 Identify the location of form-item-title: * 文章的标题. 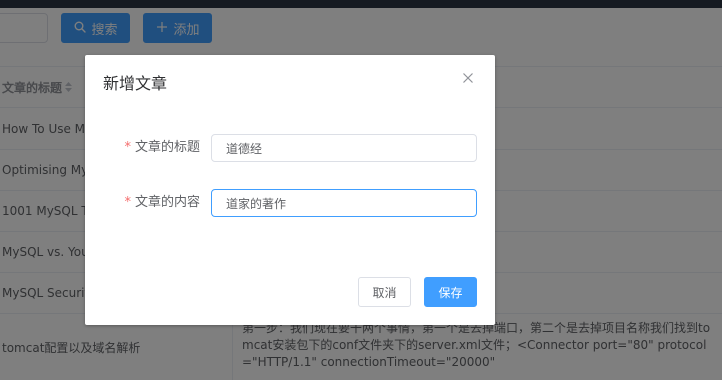
(290, 148).